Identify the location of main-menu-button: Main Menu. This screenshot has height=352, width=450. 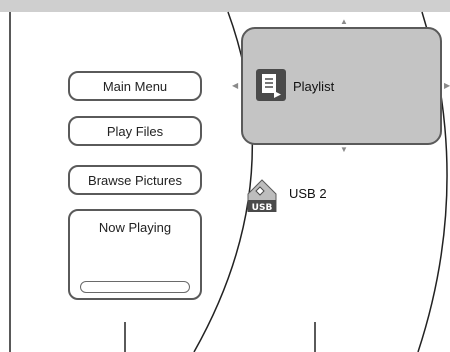
(135, 86).